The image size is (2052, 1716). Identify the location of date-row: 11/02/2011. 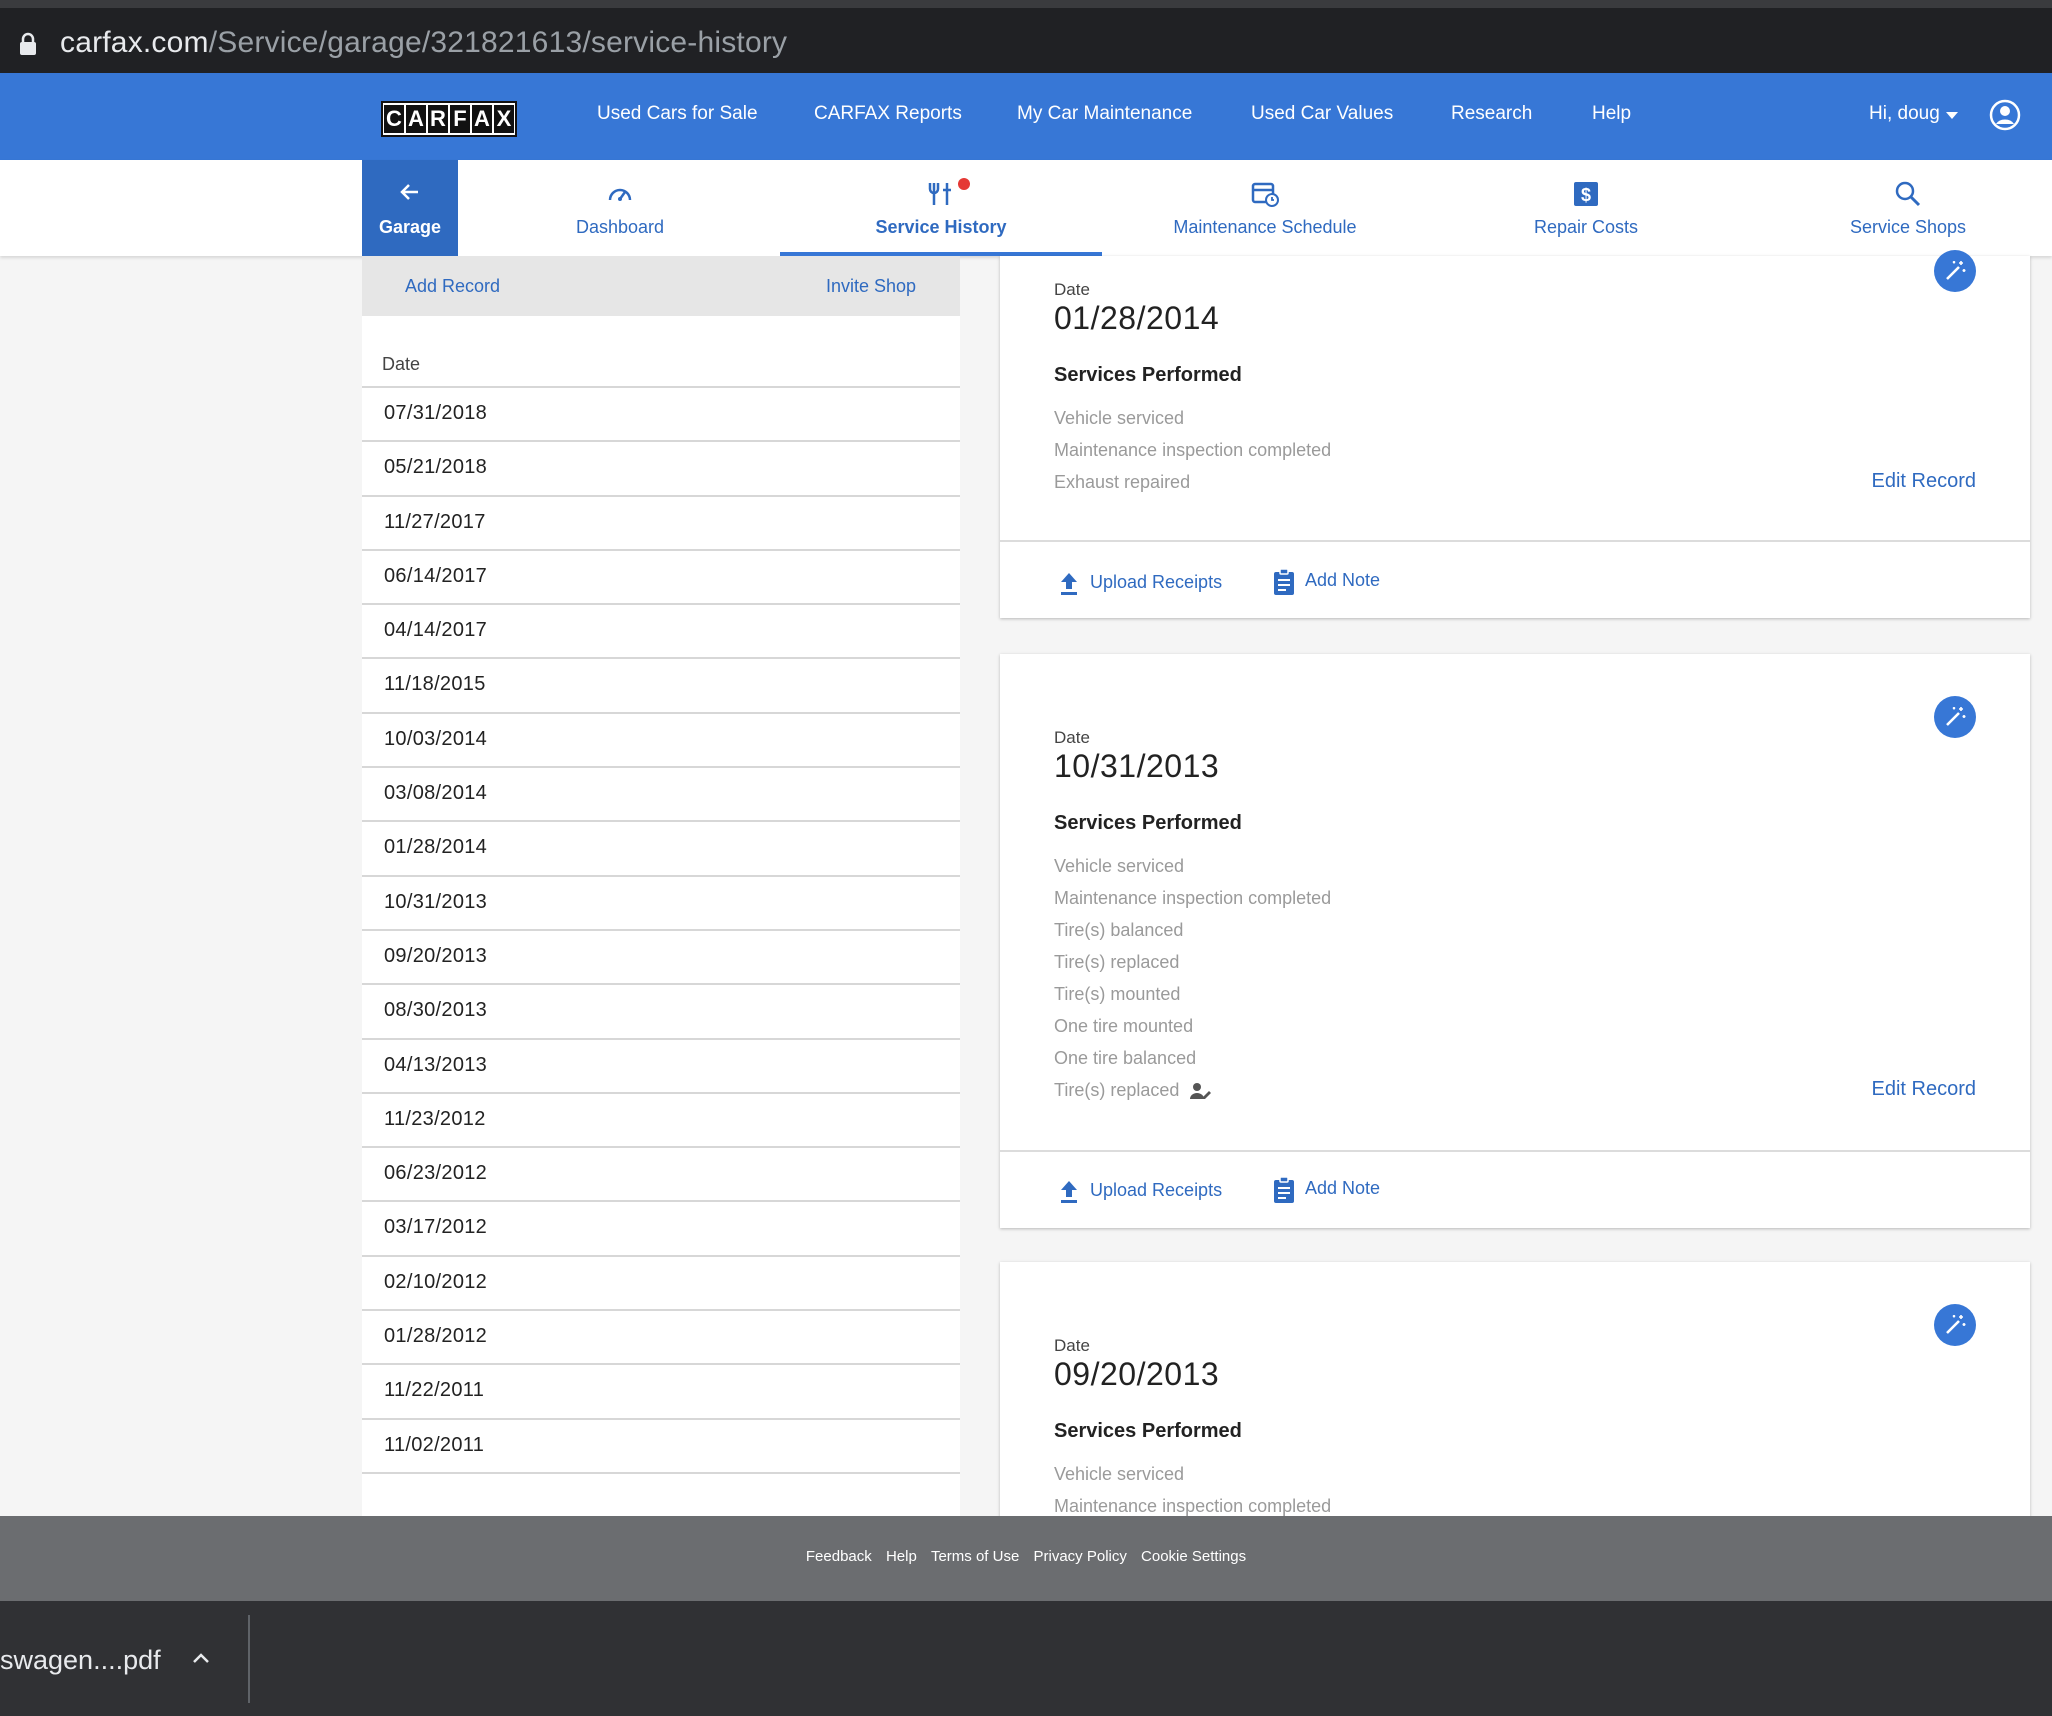
(661, 1444).